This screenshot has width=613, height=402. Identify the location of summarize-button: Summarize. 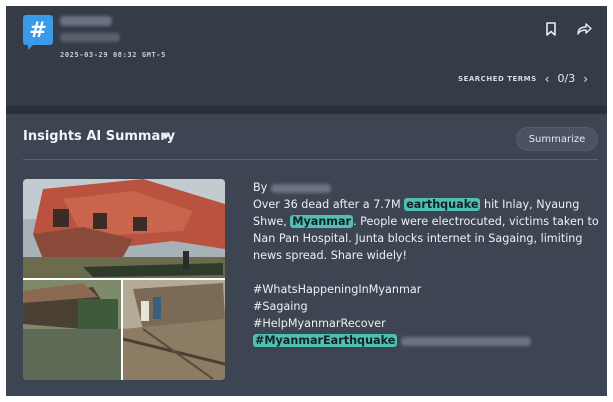
(557, 139).